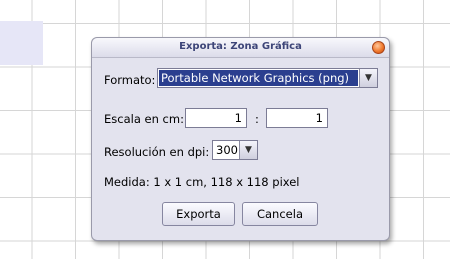 This screenshot has width=450, height=259. I want to click on measure-text: Medida: 1 x 1 cm, 118 x 118 pixel, so click(202, 182).